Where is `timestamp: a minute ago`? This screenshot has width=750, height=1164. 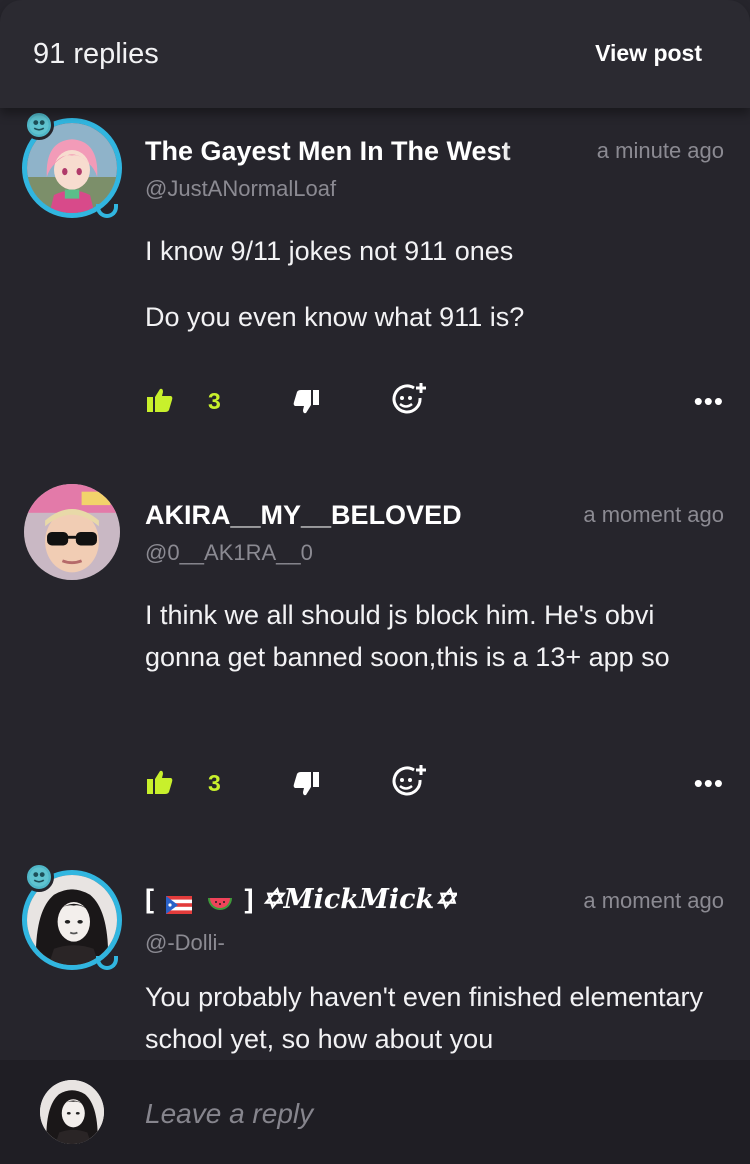
timestamp: a minute ago is located at coordinates (660, 150).